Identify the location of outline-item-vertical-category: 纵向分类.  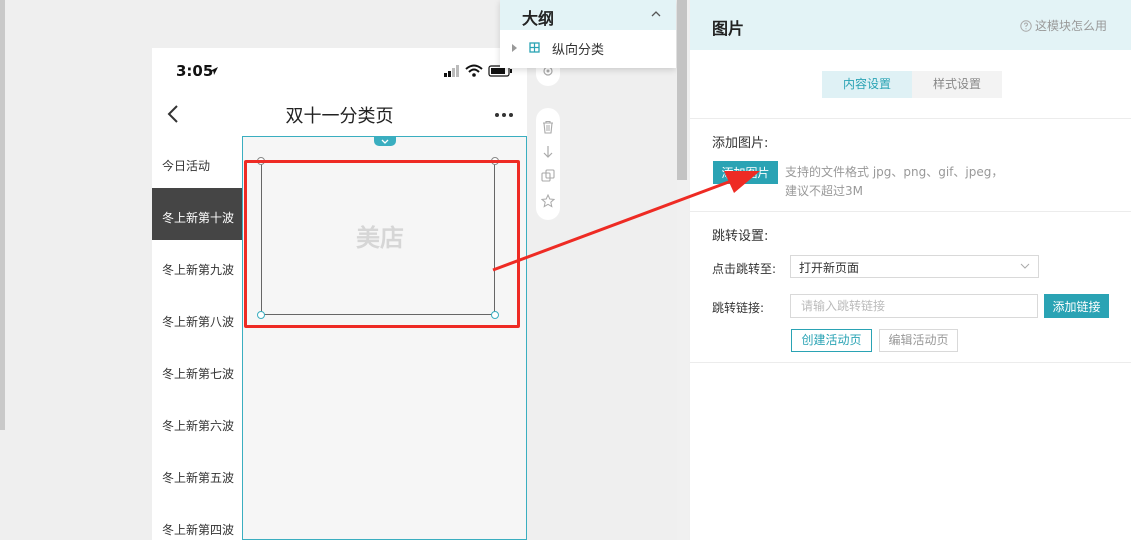
(557, 48).